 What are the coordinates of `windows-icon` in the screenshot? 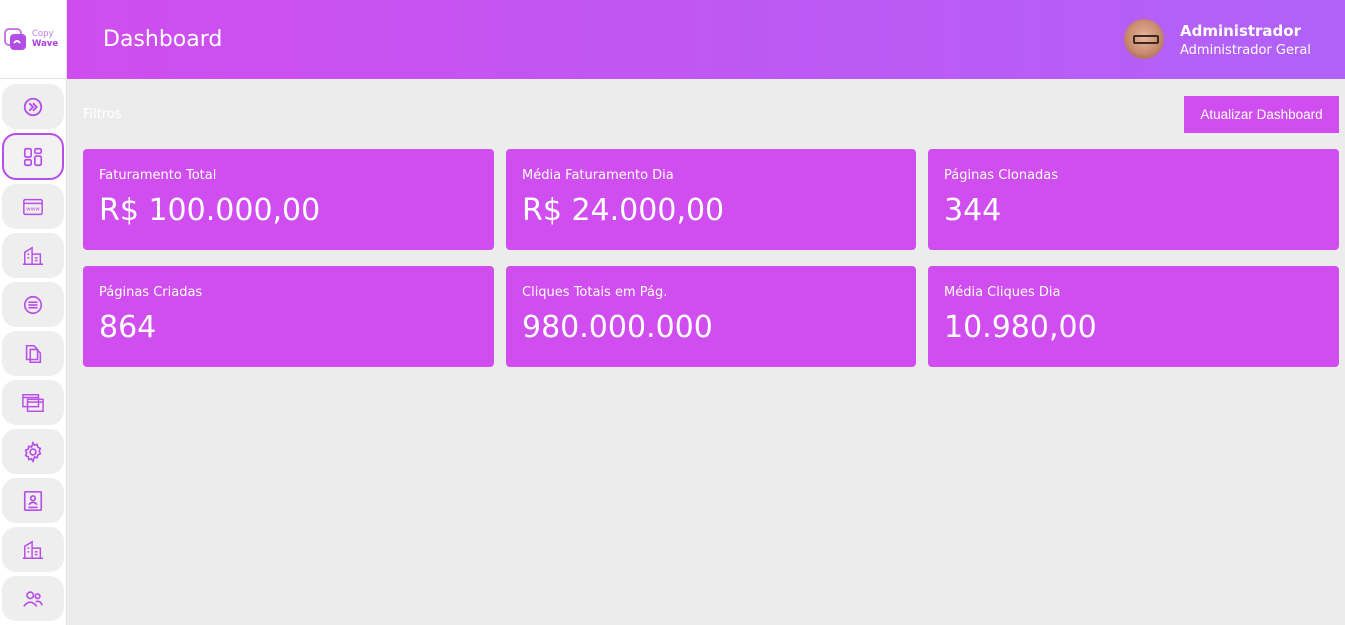 It's located at (33, 402).